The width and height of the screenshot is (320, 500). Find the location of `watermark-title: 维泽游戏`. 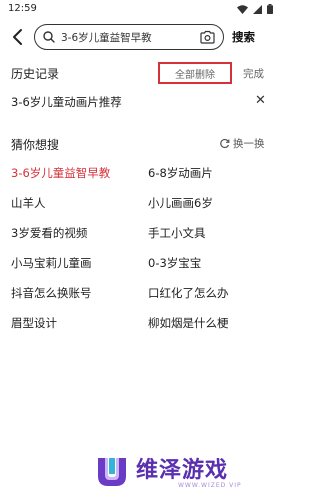

watermark-title: 维泽游戏 is located at coordinates (182, 470).